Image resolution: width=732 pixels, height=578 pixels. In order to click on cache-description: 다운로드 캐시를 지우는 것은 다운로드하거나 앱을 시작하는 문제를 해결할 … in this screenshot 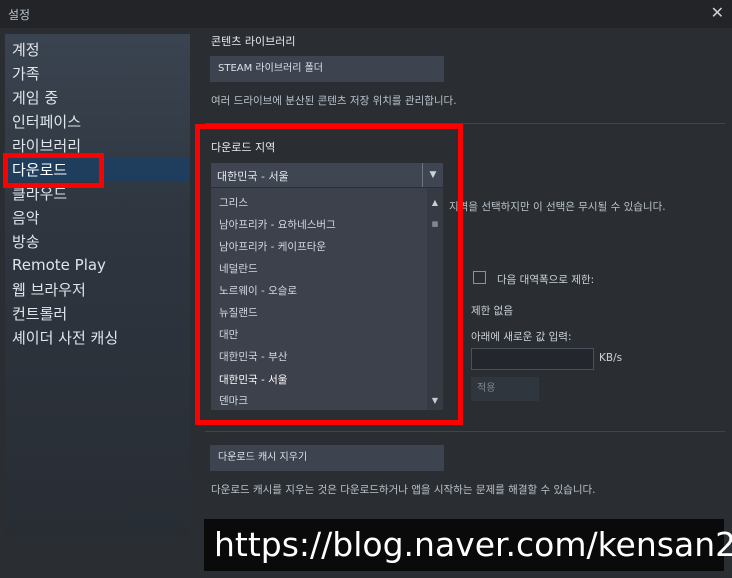, I will do `click(403, 490)`.